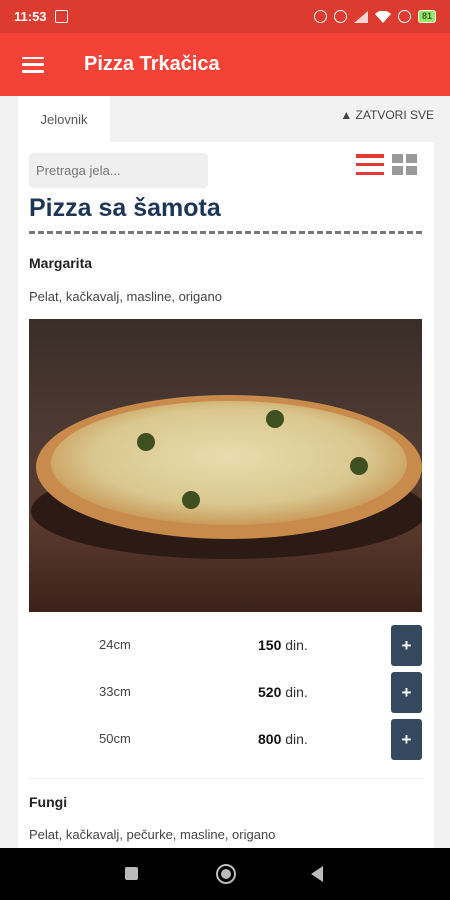 The image size is (450, 900). What do you see at coordinates (283, 645) in the screenshot?
I see `price-value: 150 din.` at bounding box center [283, 645].